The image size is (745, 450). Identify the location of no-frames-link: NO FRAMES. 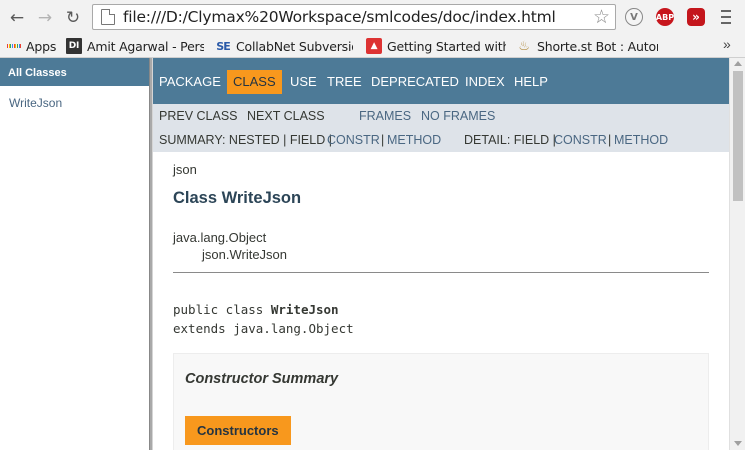
(458, 116).